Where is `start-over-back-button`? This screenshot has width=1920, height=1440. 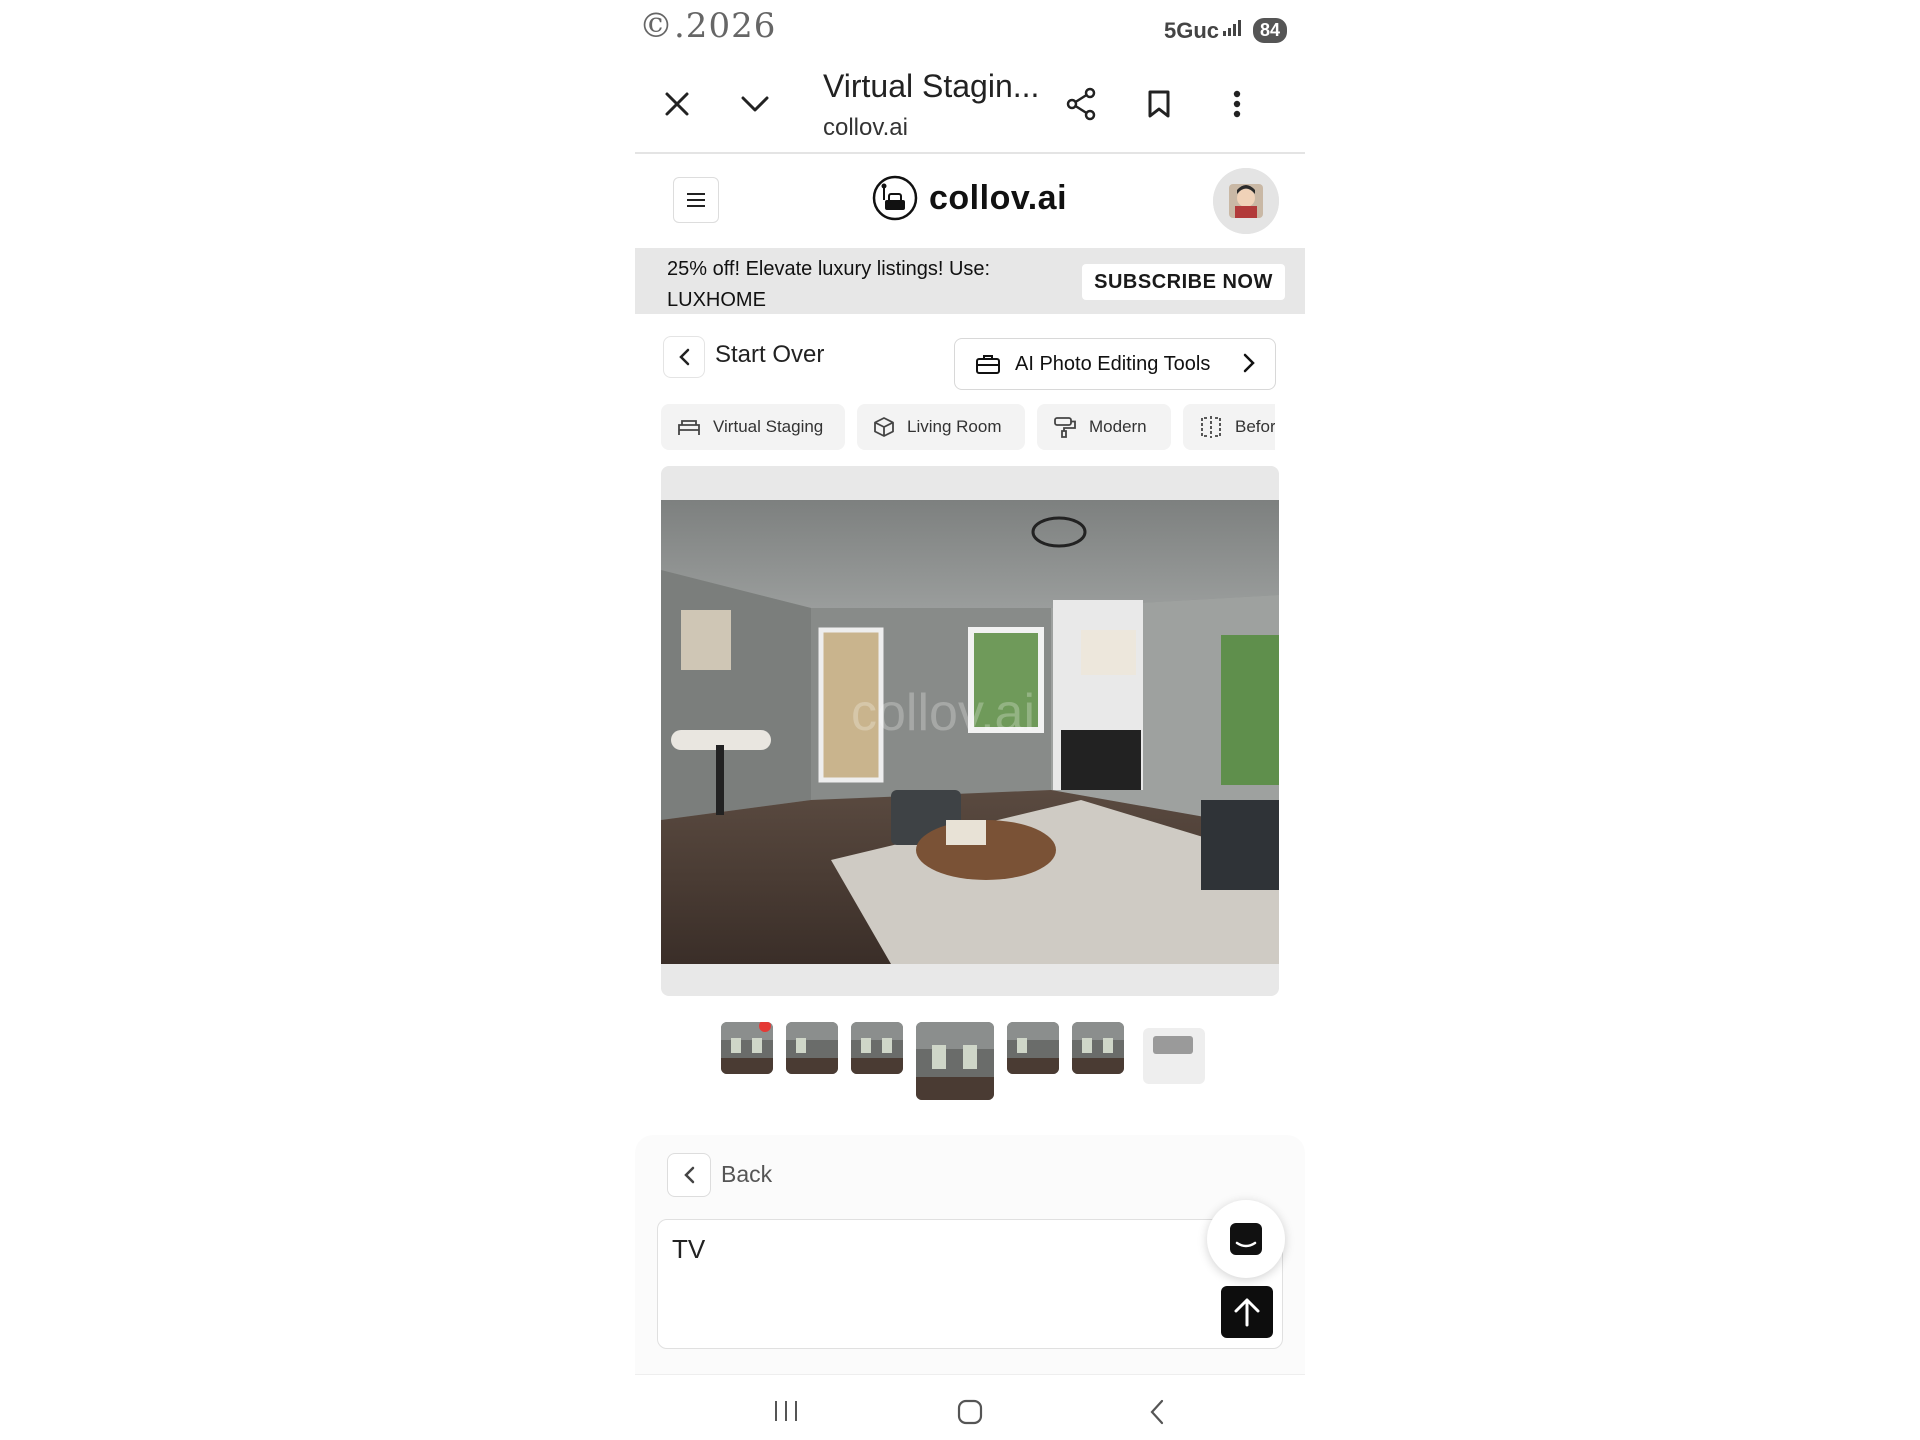
start-over-back-button is located at coordinates (684, 357).